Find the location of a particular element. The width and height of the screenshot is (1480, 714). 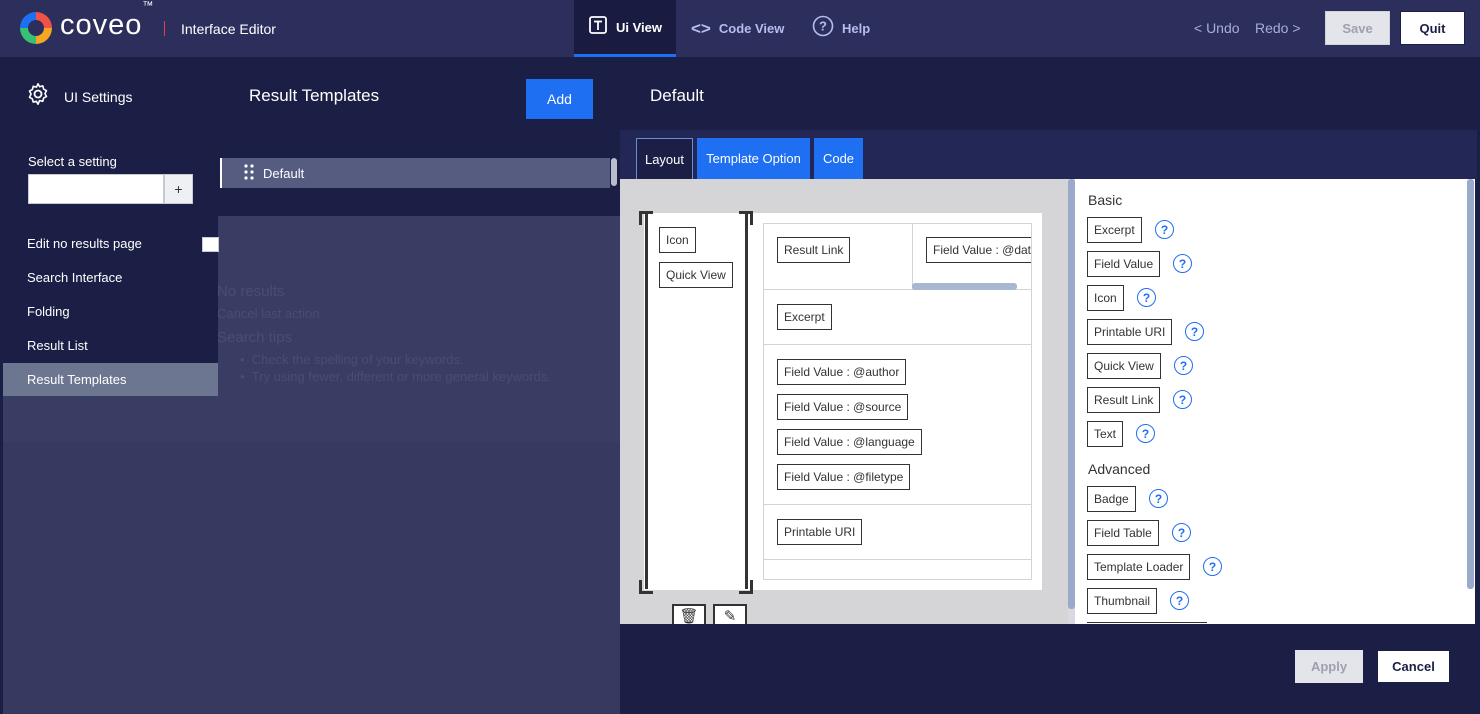

component-field-value: Field Value is located at coordinates (1124, 264).